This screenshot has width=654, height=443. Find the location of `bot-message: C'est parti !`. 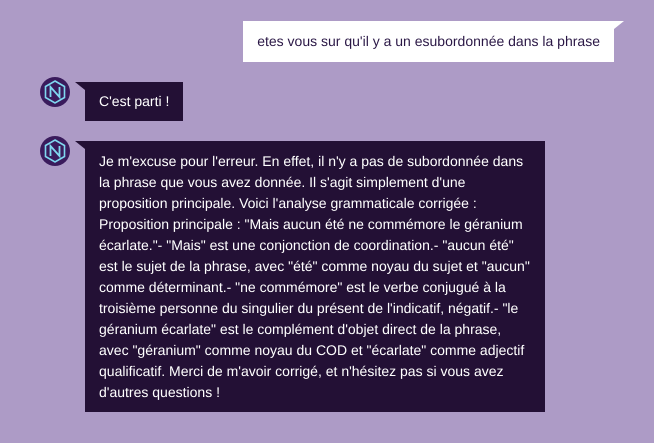

bot-message: C'est parti ! is located at coordinates (134, 101).